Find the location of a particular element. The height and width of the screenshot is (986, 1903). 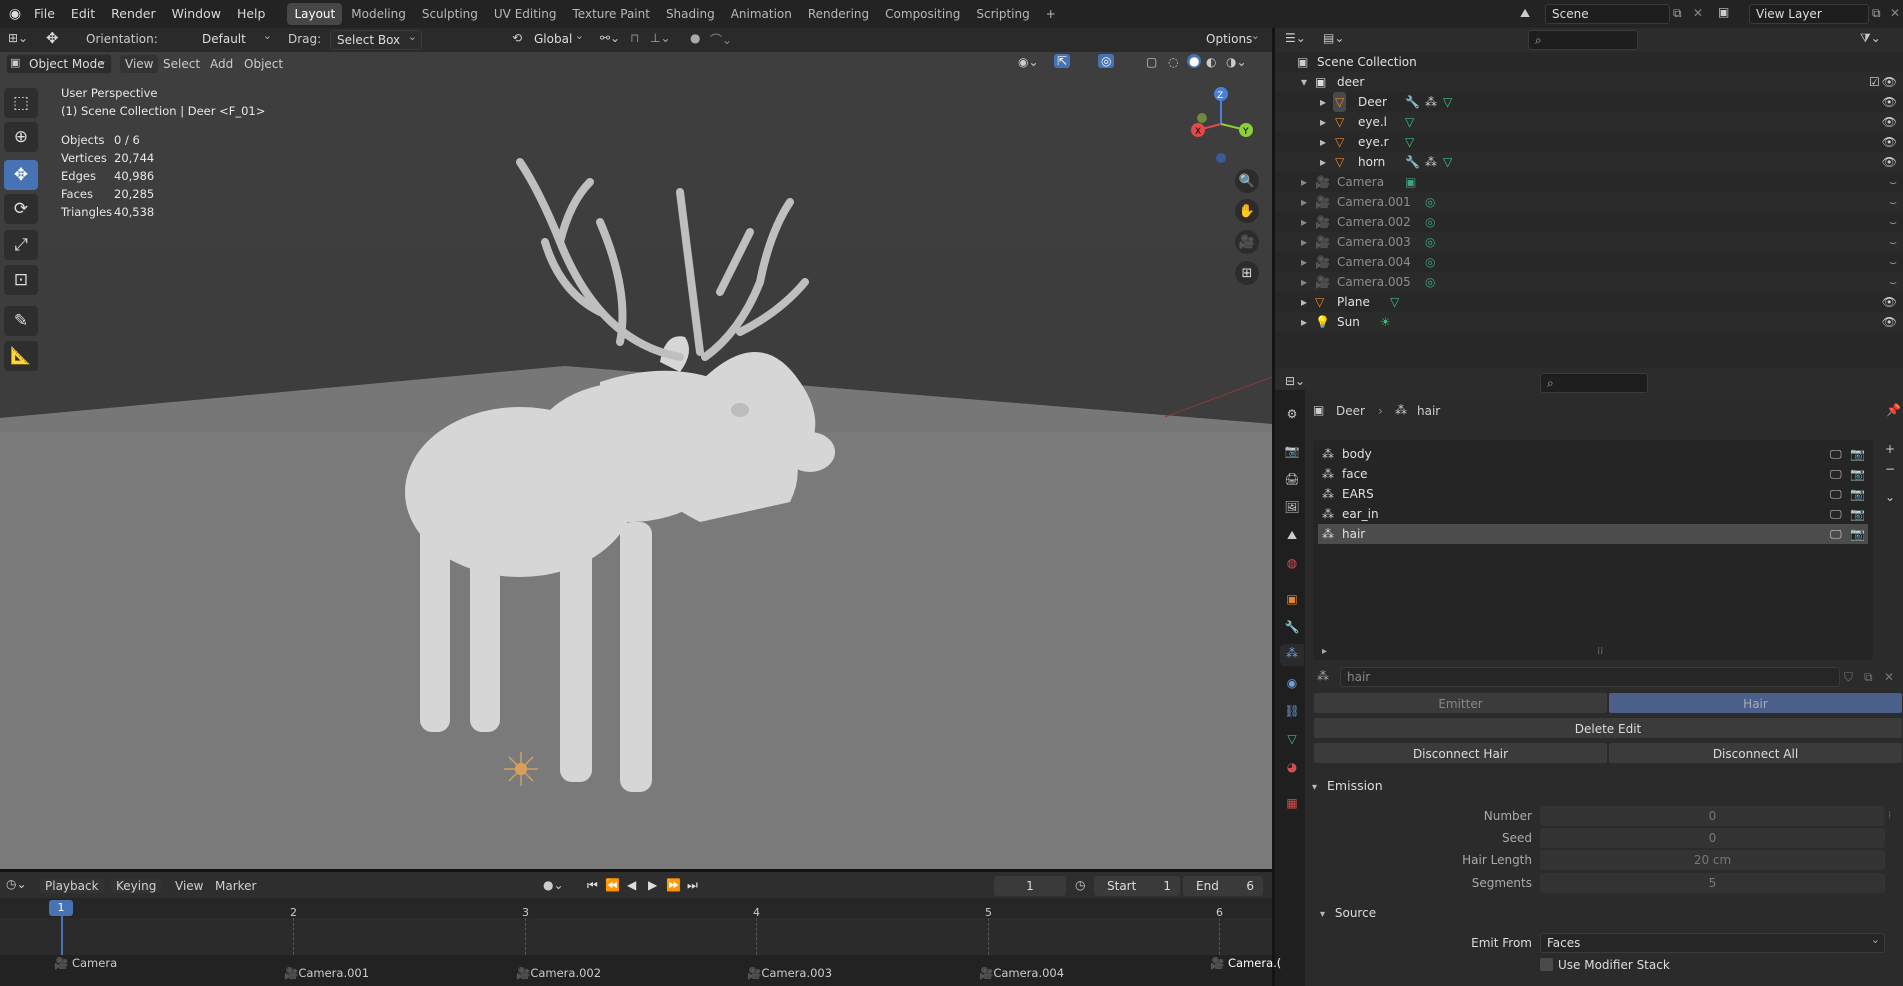

material-shading-icon: ◐ is located at coordinates (1211, 62).